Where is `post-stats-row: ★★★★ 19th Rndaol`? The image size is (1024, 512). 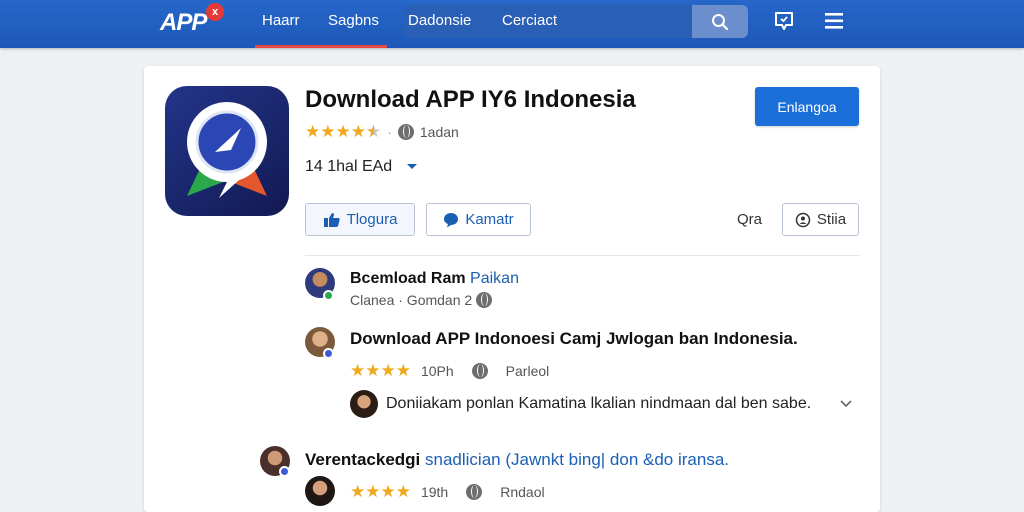
post-stats-row: ★★★★ 19th Rndaol is located at coordinates (447, 492).